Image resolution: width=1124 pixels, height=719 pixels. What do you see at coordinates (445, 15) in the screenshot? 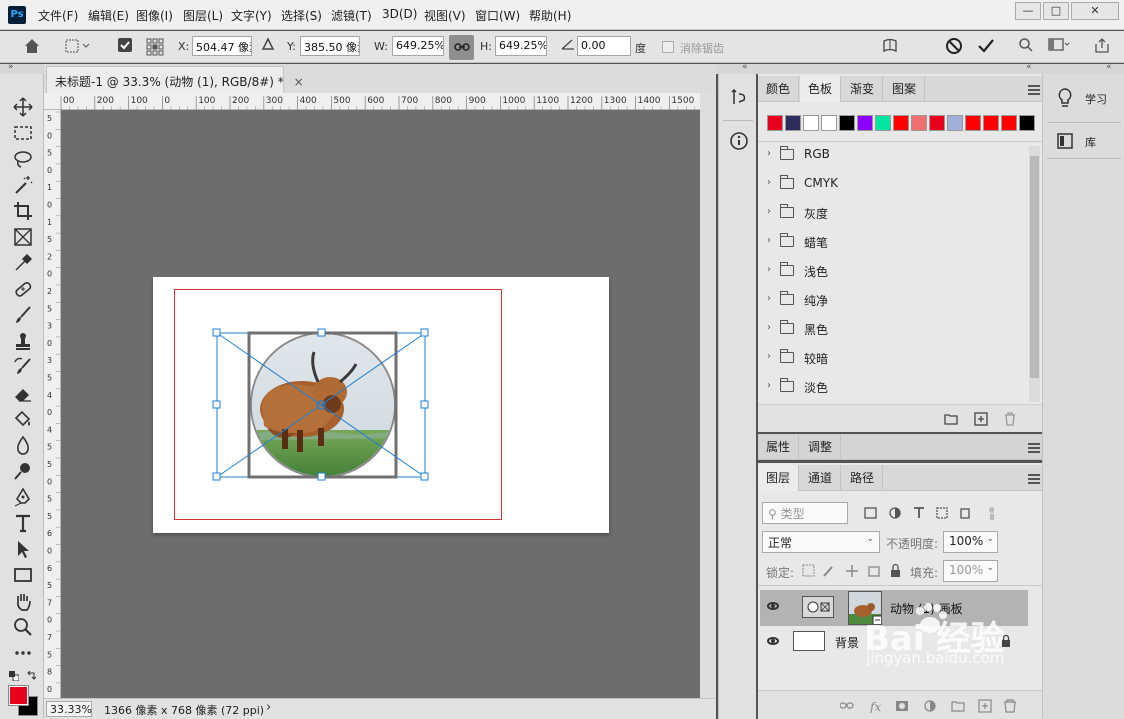
I see `menu-view: 视图(V)` at bounding box center [445, 15].